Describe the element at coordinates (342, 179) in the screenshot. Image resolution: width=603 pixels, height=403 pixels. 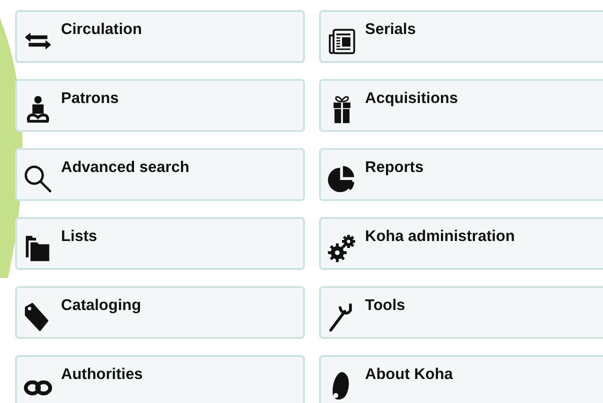
I see `pie-chart-icon` at that location.